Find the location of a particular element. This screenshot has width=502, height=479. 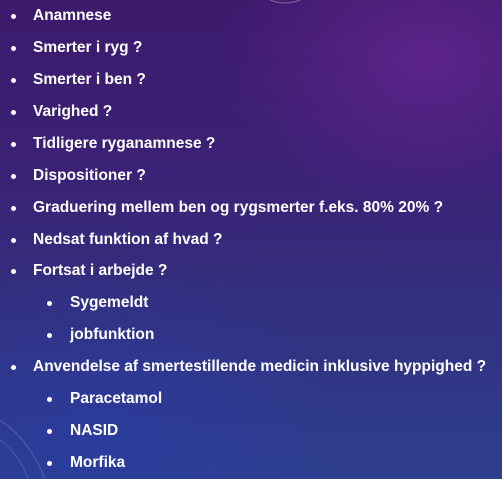

bullet-text: Nedsat funktion af hvad ? is located at coordinates (128, 239).